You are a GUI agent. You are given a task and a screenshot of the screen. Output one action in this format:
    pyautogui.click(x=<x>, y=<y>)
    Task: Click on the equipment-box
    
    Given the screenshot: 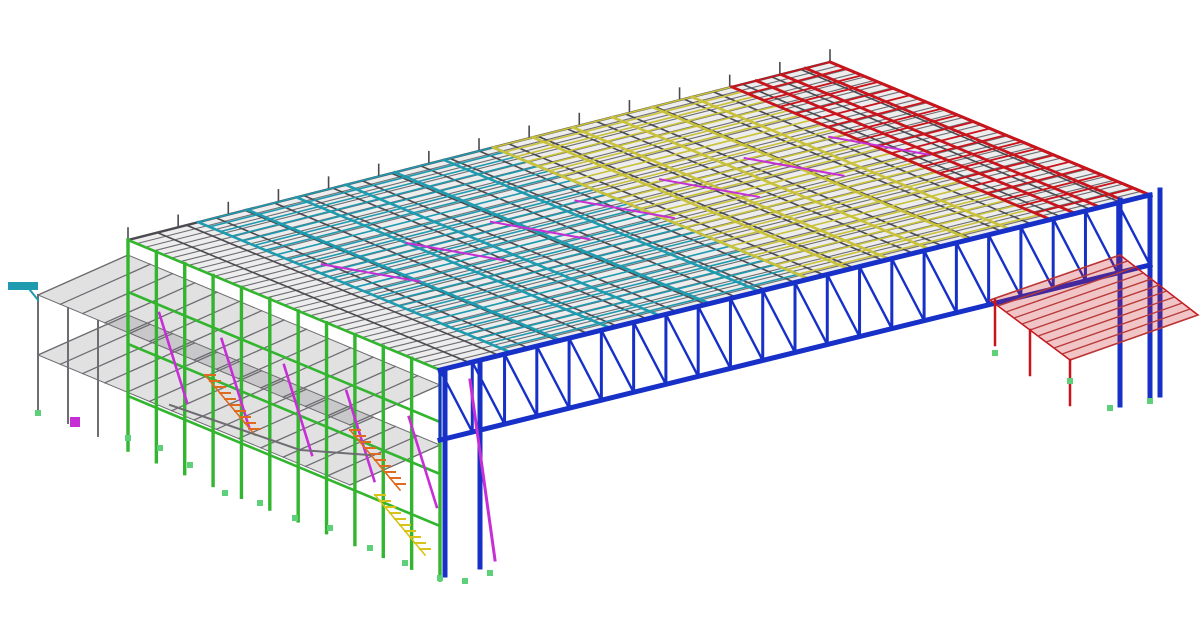 What is the action you would take?
    pyautogui.click(x=75, y=422)
    